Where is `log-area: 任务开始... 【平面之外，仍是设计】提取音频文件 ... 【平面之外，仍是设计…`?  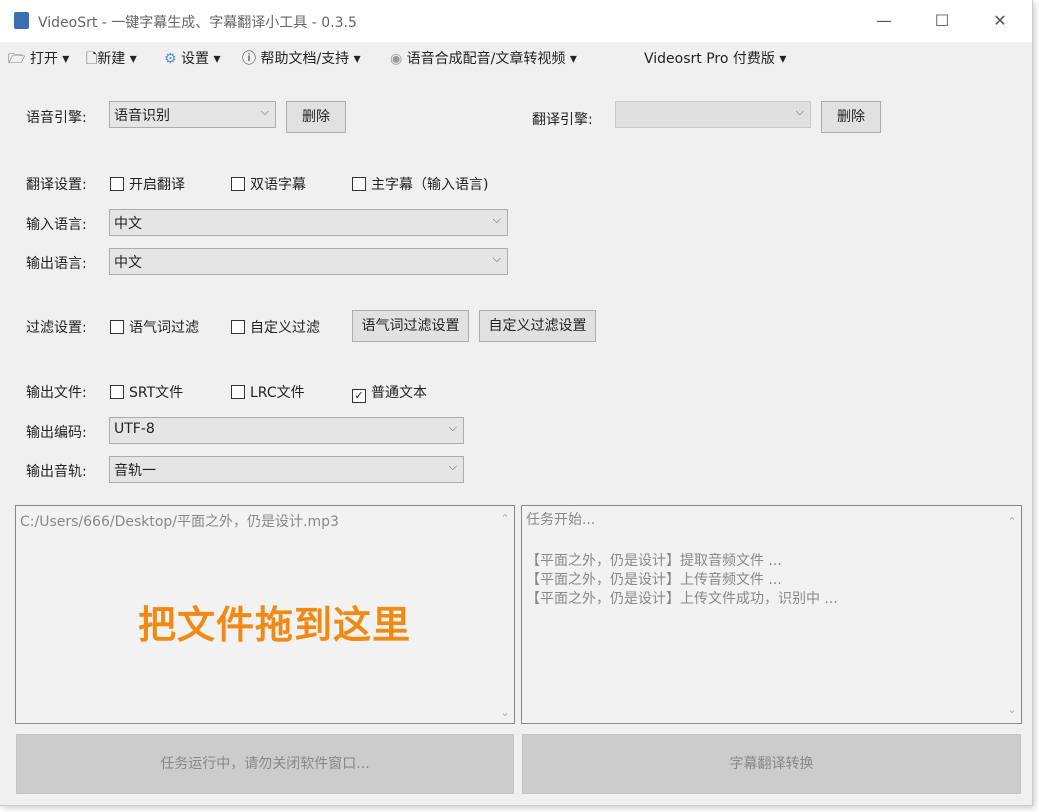 log-area: 任务开始... 【平面之外，仍是设计】提取音频文件 ... 【平面之外，仍是设计… is located at coordinates (771, 614).